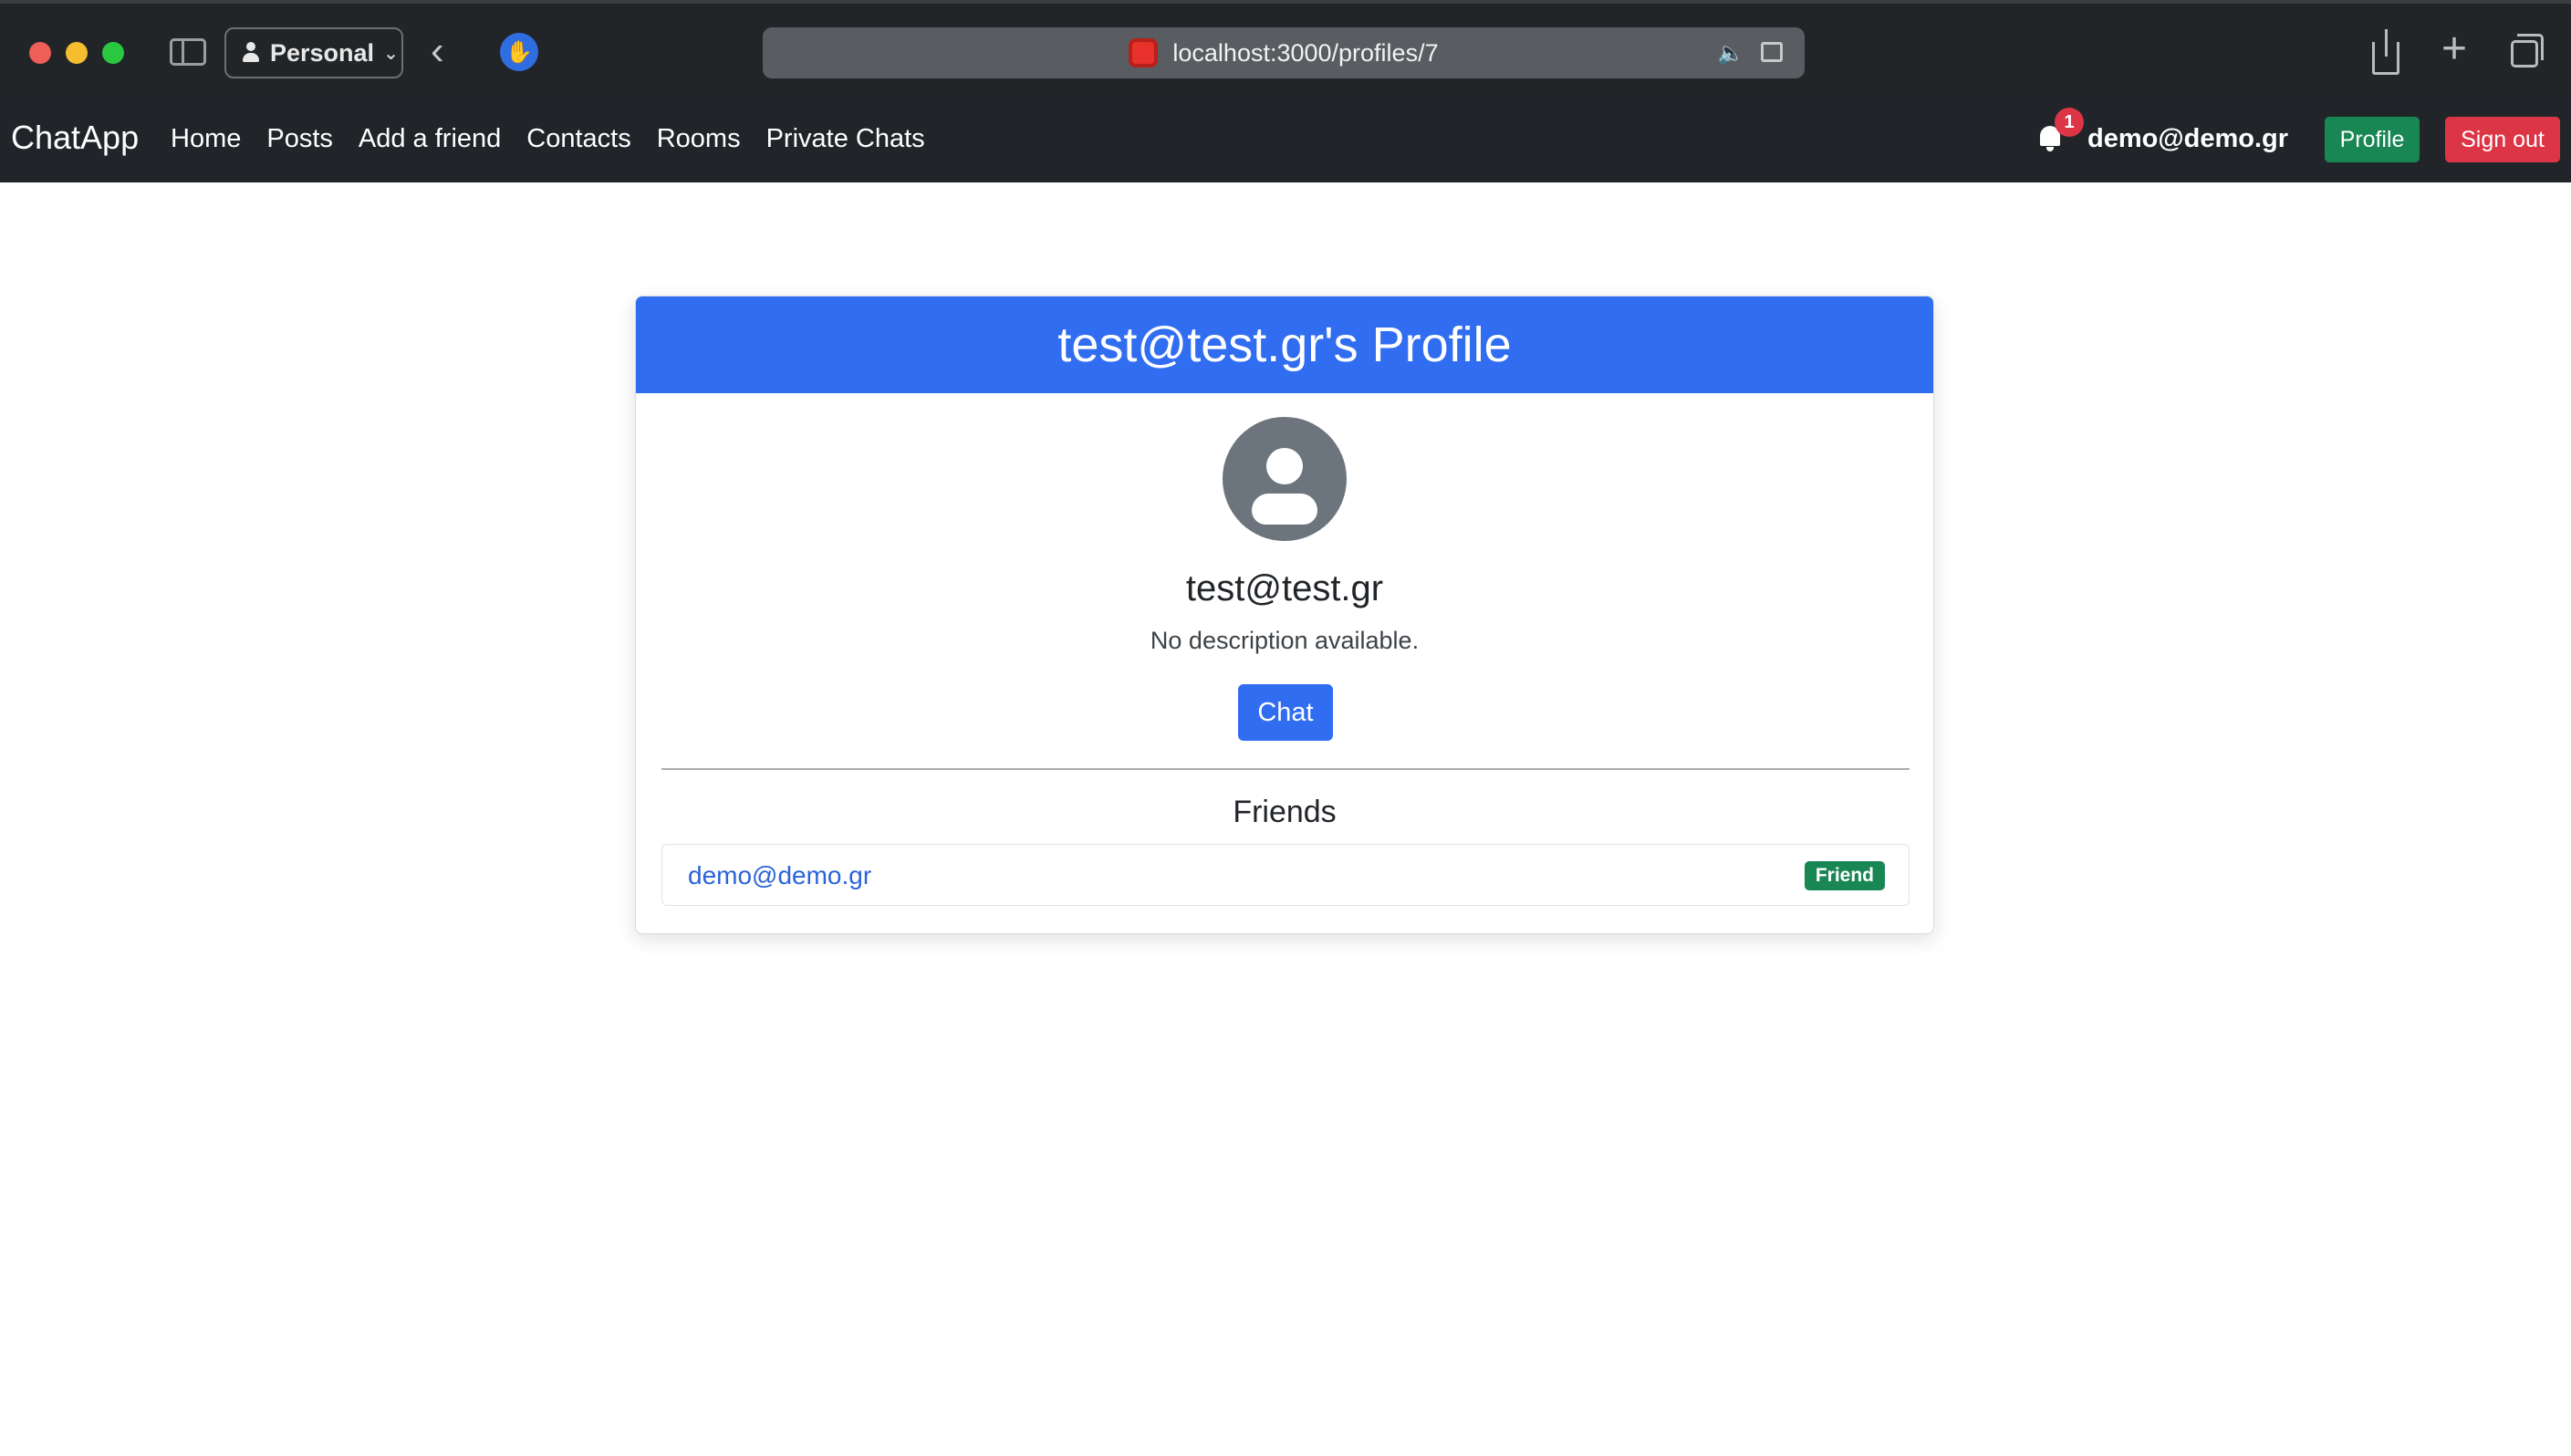 Image resolution: width=2571 pixels, height=1456 pixels. I want to click on friend-profile-link: demo@demo.gr, so click(780, 875).